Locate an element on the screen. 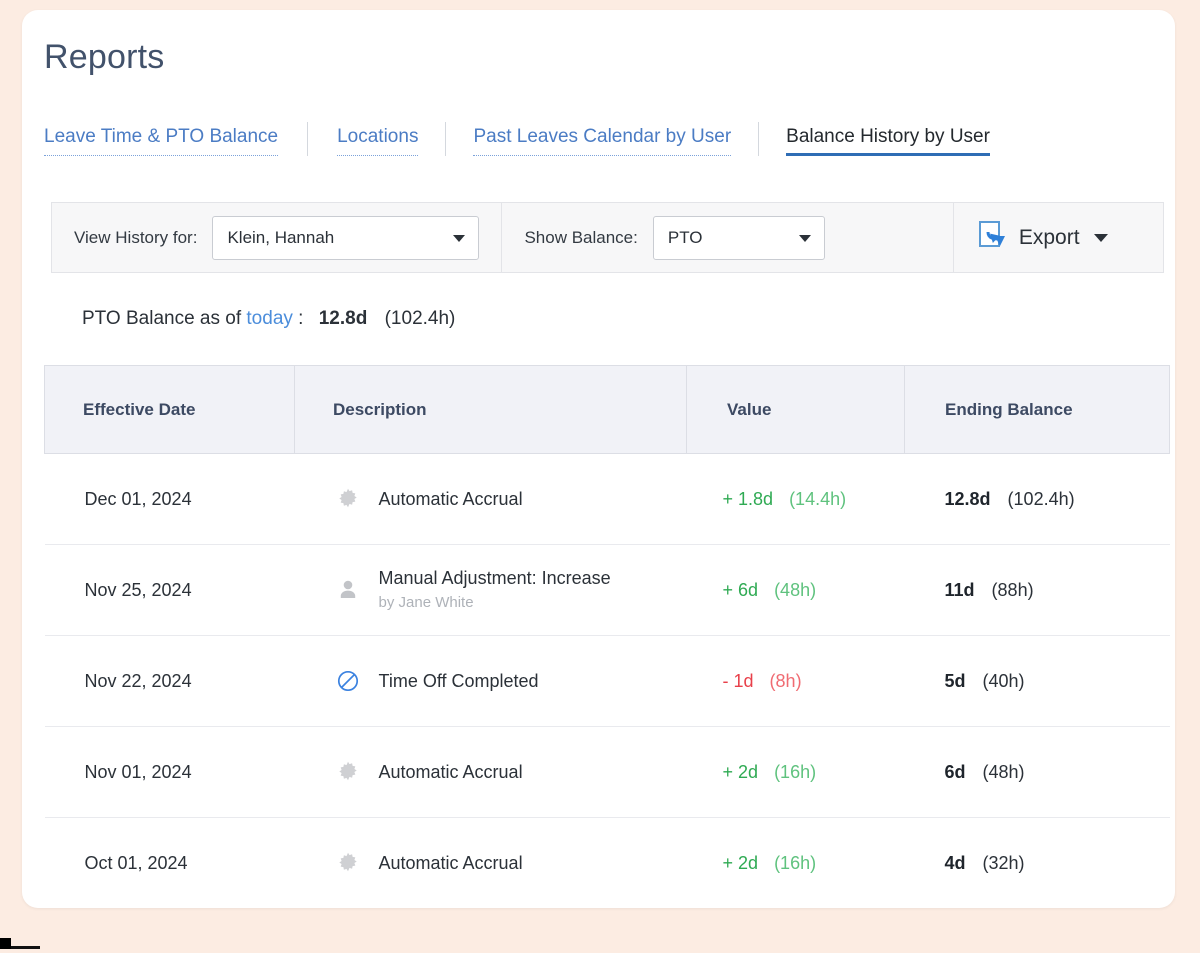 This screenshot has height=953, width=1200. value-days: + 1.8d is located at coordinates (748, 498).